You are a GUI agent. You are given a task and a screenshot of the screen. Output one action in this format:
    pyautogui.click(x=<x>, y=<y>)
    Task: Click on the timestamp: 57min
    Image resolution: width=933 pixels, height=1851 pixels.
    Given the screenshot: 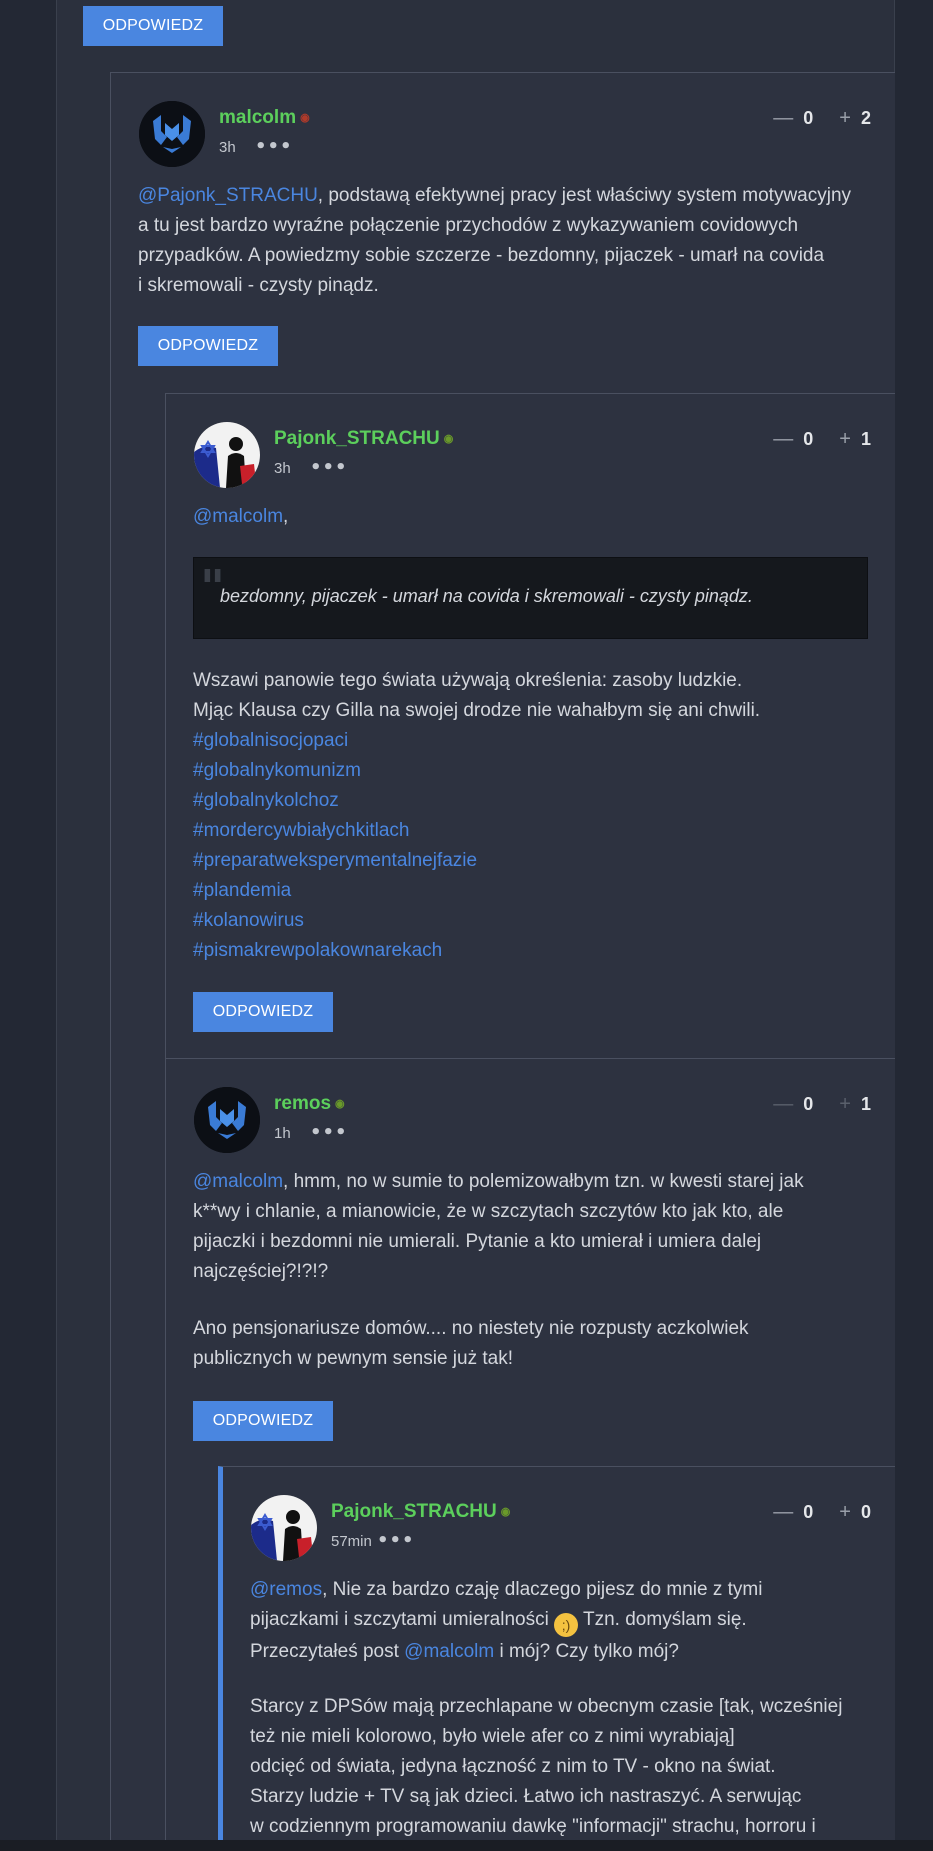 What is the action you would take?
    pyautogui.click(x=351, y=1541)
    